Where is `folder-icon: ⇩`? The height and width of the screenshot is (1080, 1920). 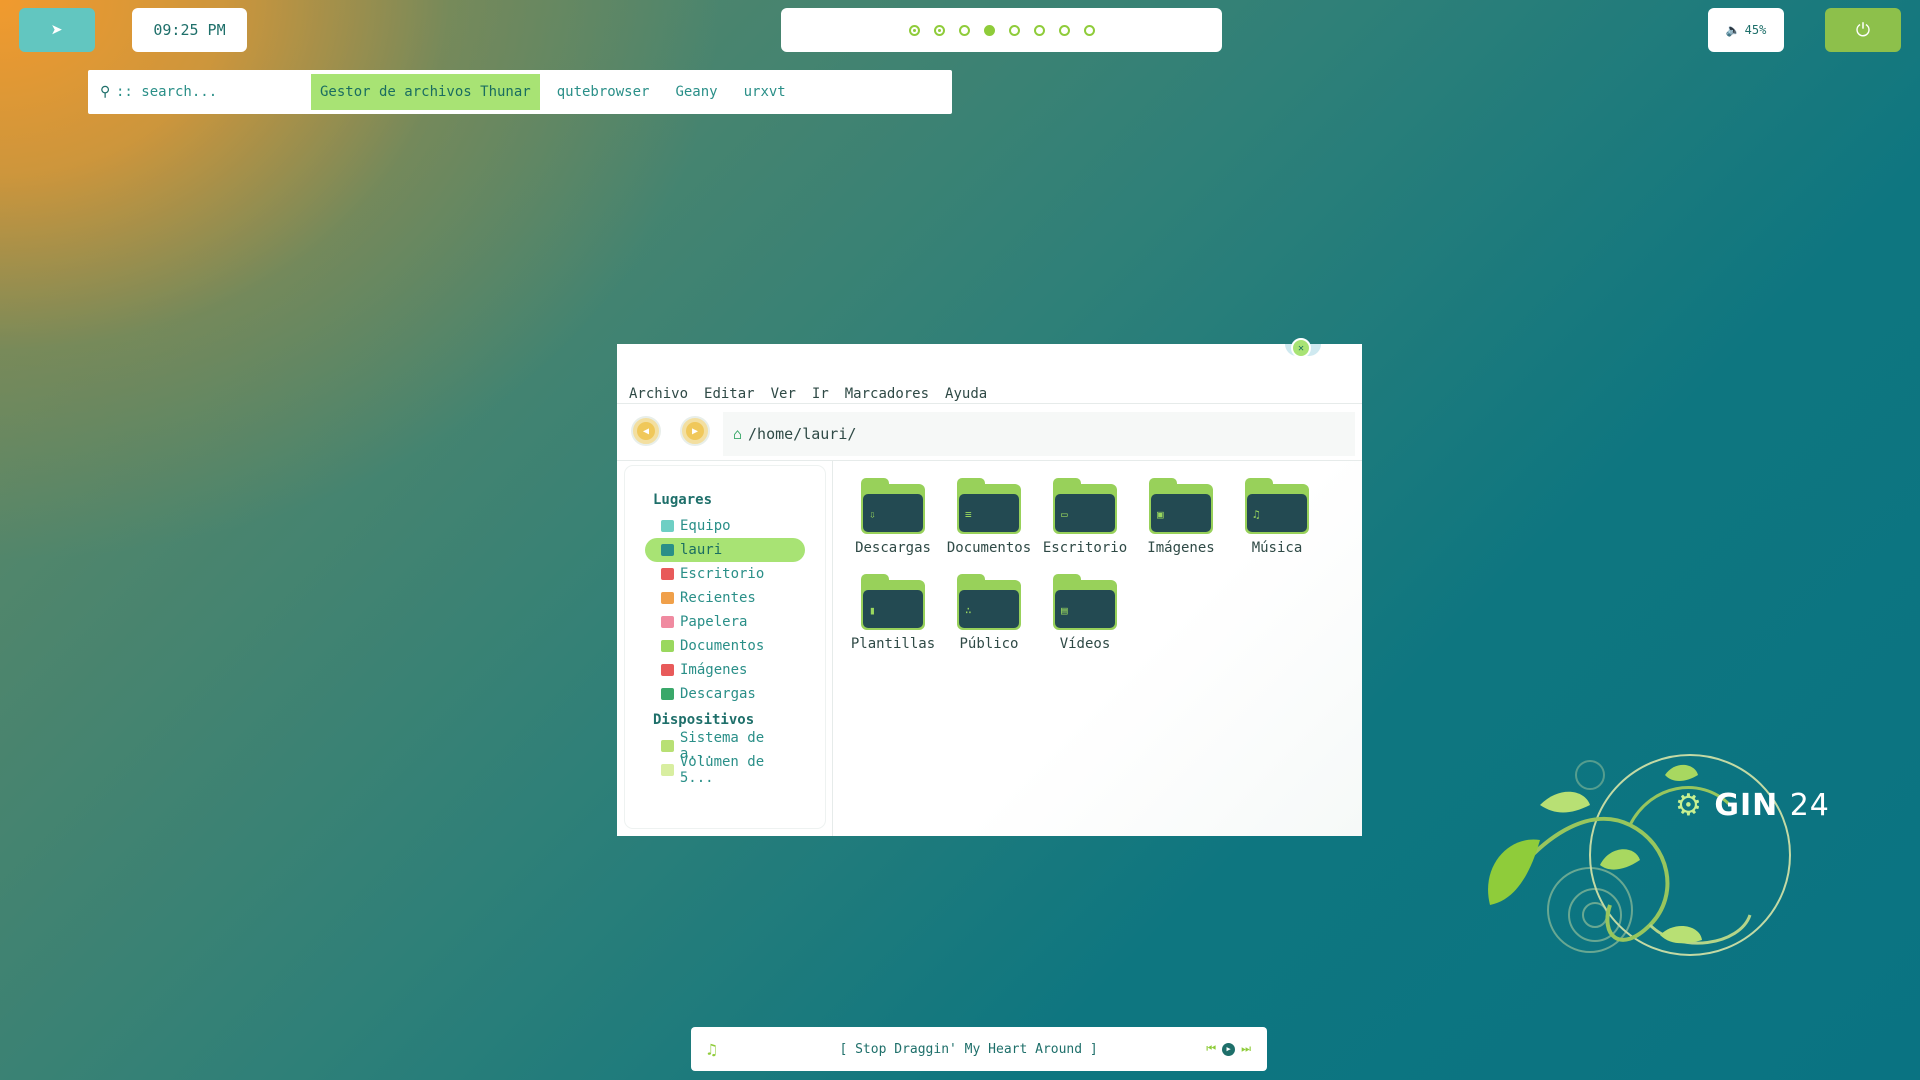
folder-icon: ⇩ is located at coordinates (893, 506).